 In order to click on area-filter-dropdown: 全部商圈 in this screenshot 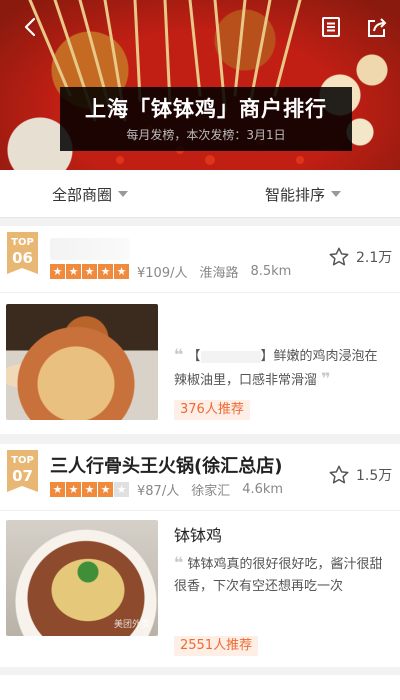, I will do `click(90, 194)`.